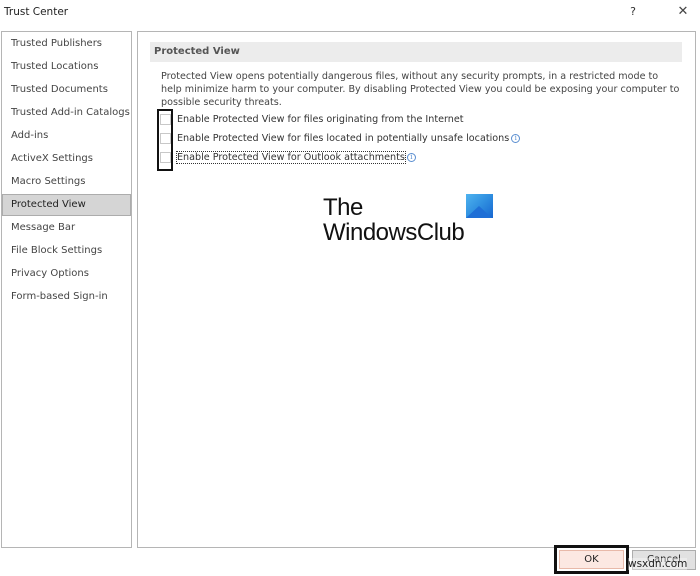  What do you see at coordinates (66, 228) in the screenshot?
I see `sidebar-item-message-bar: Message Bar` at bounding box center [66, 228].